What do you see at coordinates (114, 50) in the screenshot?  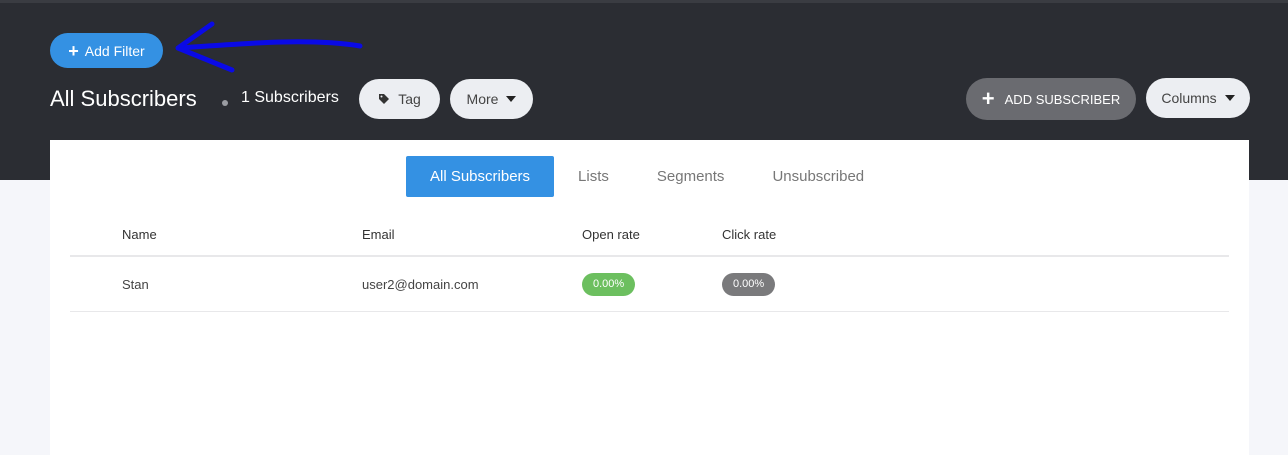 I see `add-filter-label: Add Filter` at bounding box center [114, 50].